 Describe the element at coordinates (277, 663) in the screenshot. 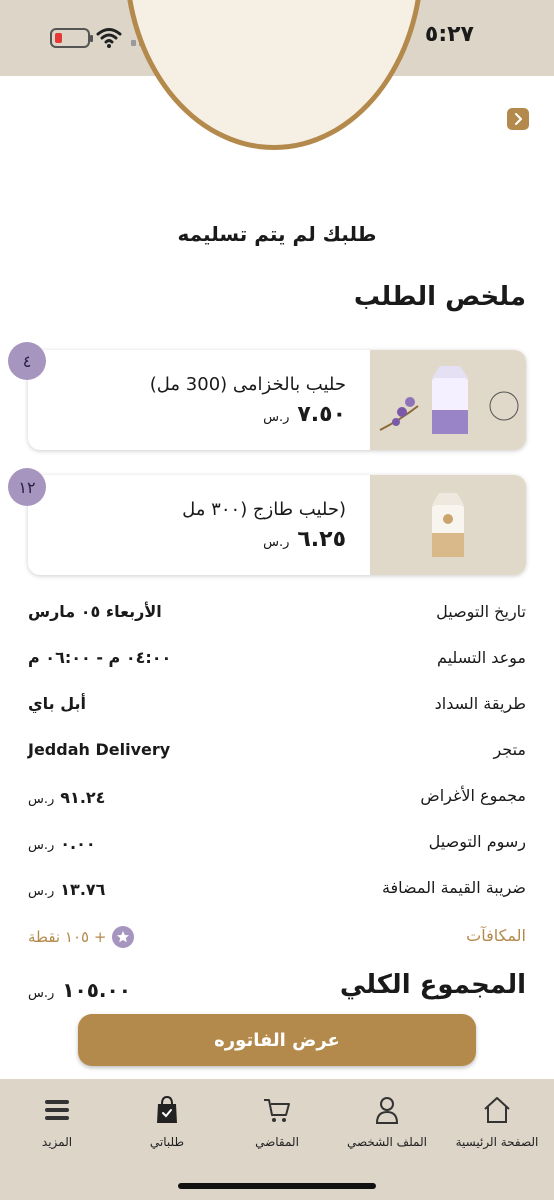

I see `delivery-time-row: موعد التسليم ٠٤:٠٠ م - ٠٦:٠٠ م` at that location.